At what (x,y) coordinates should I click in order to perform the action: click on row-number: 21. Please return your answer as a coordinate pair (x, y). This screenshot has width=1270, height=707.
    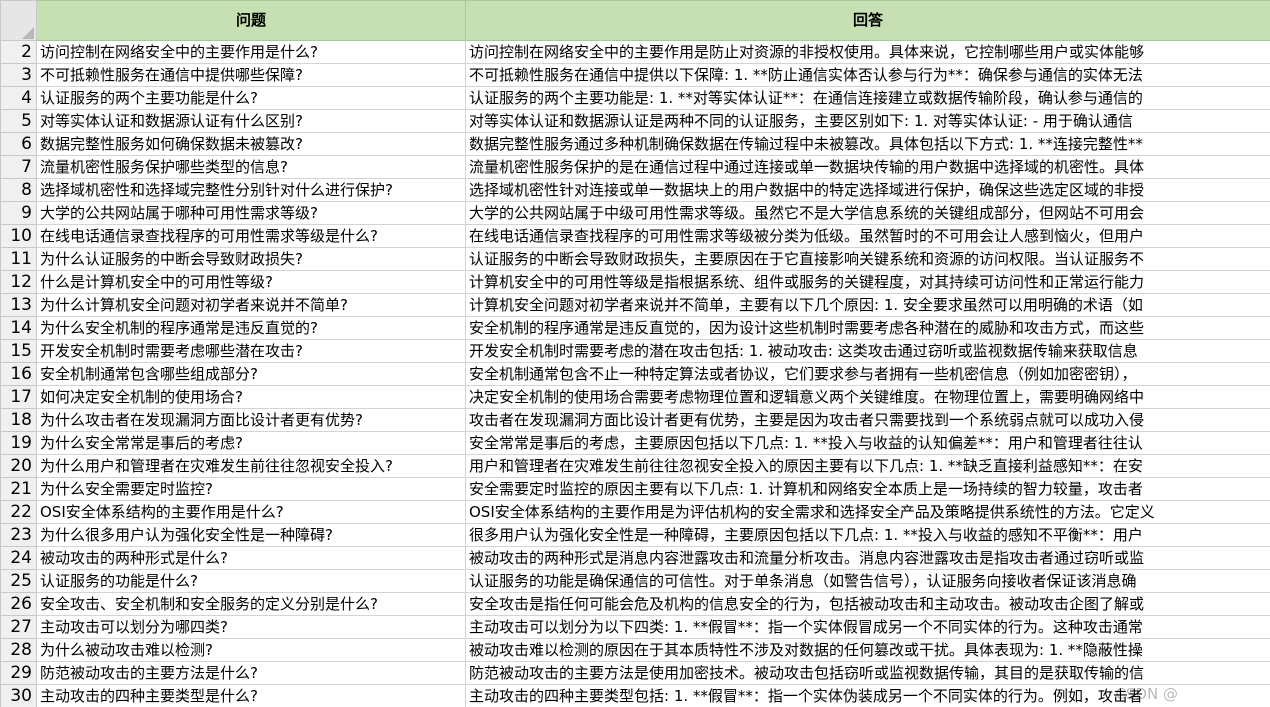
    Looking at the image, I should click on (18, 489).